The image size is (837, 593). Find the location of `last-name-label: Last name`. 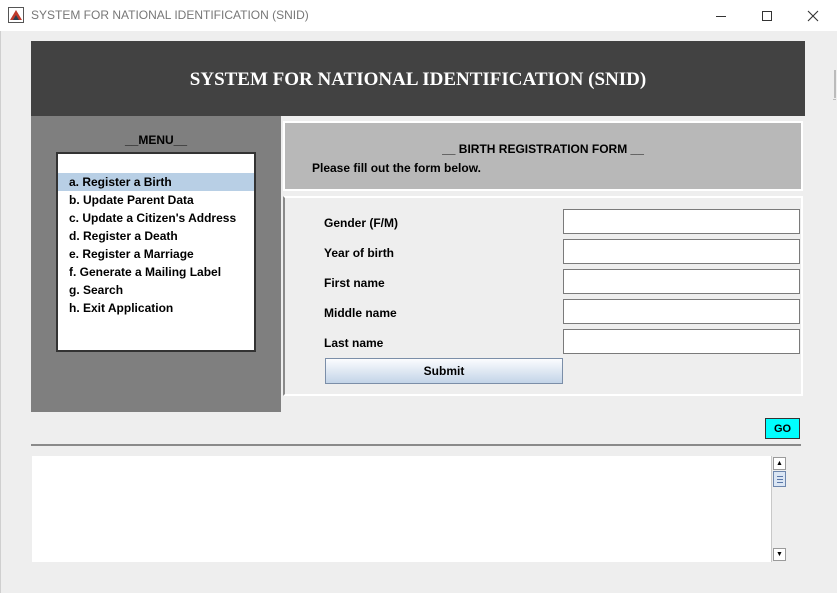

last-name-label: Last name is located at coordinates (354, 343).